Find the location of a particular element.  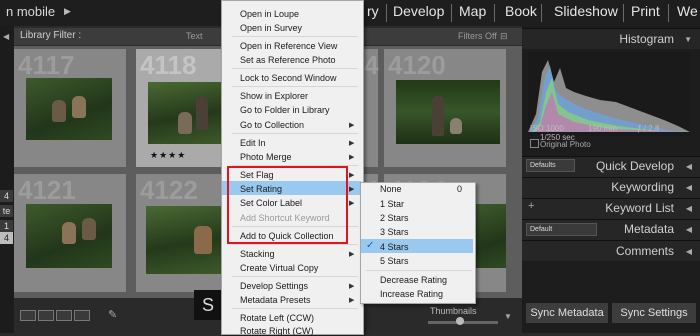

sync-metadata-button: Sync Metadata is located at coordinates (567, 313).